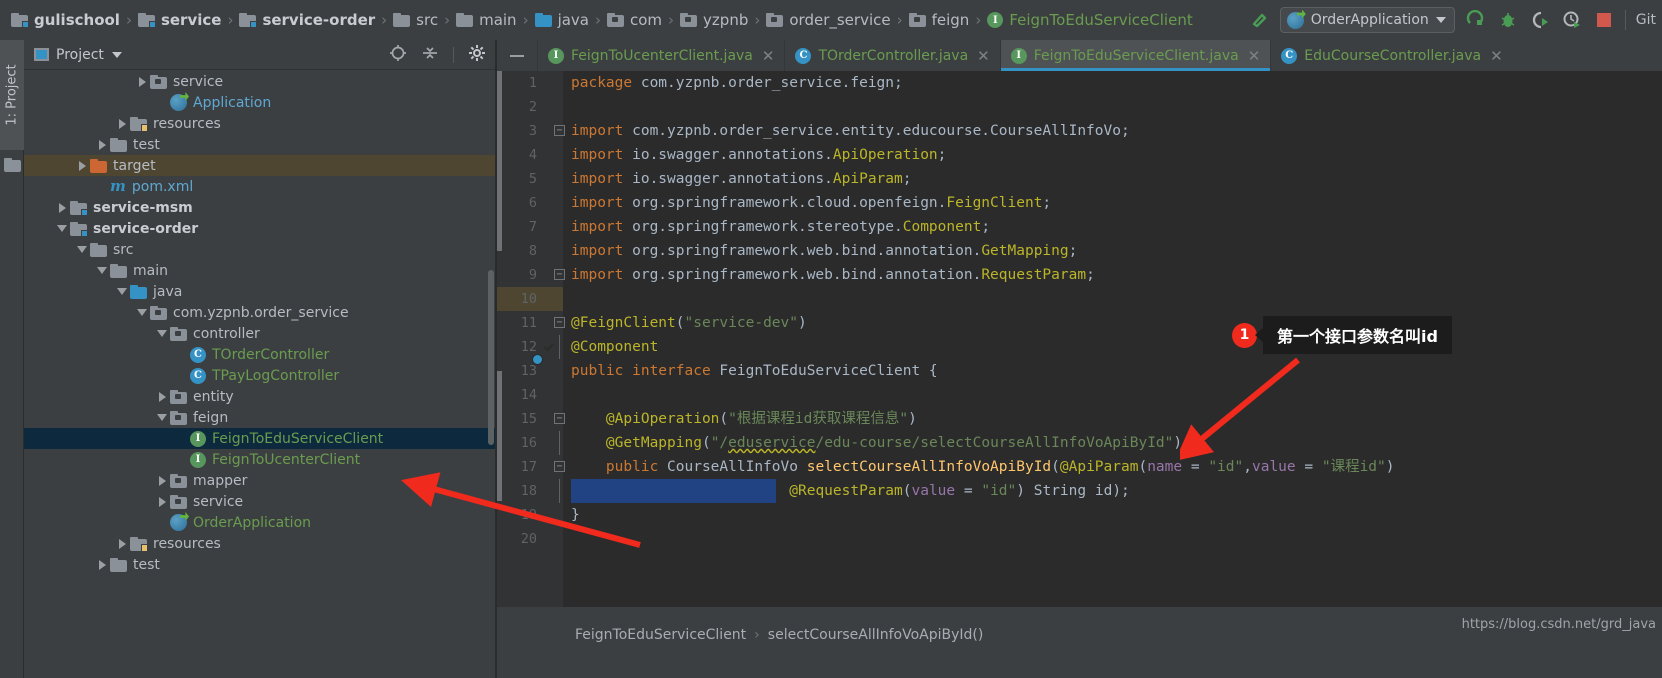  Describe the element at coordinates (1089, 20) in the screenshot. I see `breadcrumb-item-feigntoeduserviceclient: I FeignToEduServiceClient` at that location.